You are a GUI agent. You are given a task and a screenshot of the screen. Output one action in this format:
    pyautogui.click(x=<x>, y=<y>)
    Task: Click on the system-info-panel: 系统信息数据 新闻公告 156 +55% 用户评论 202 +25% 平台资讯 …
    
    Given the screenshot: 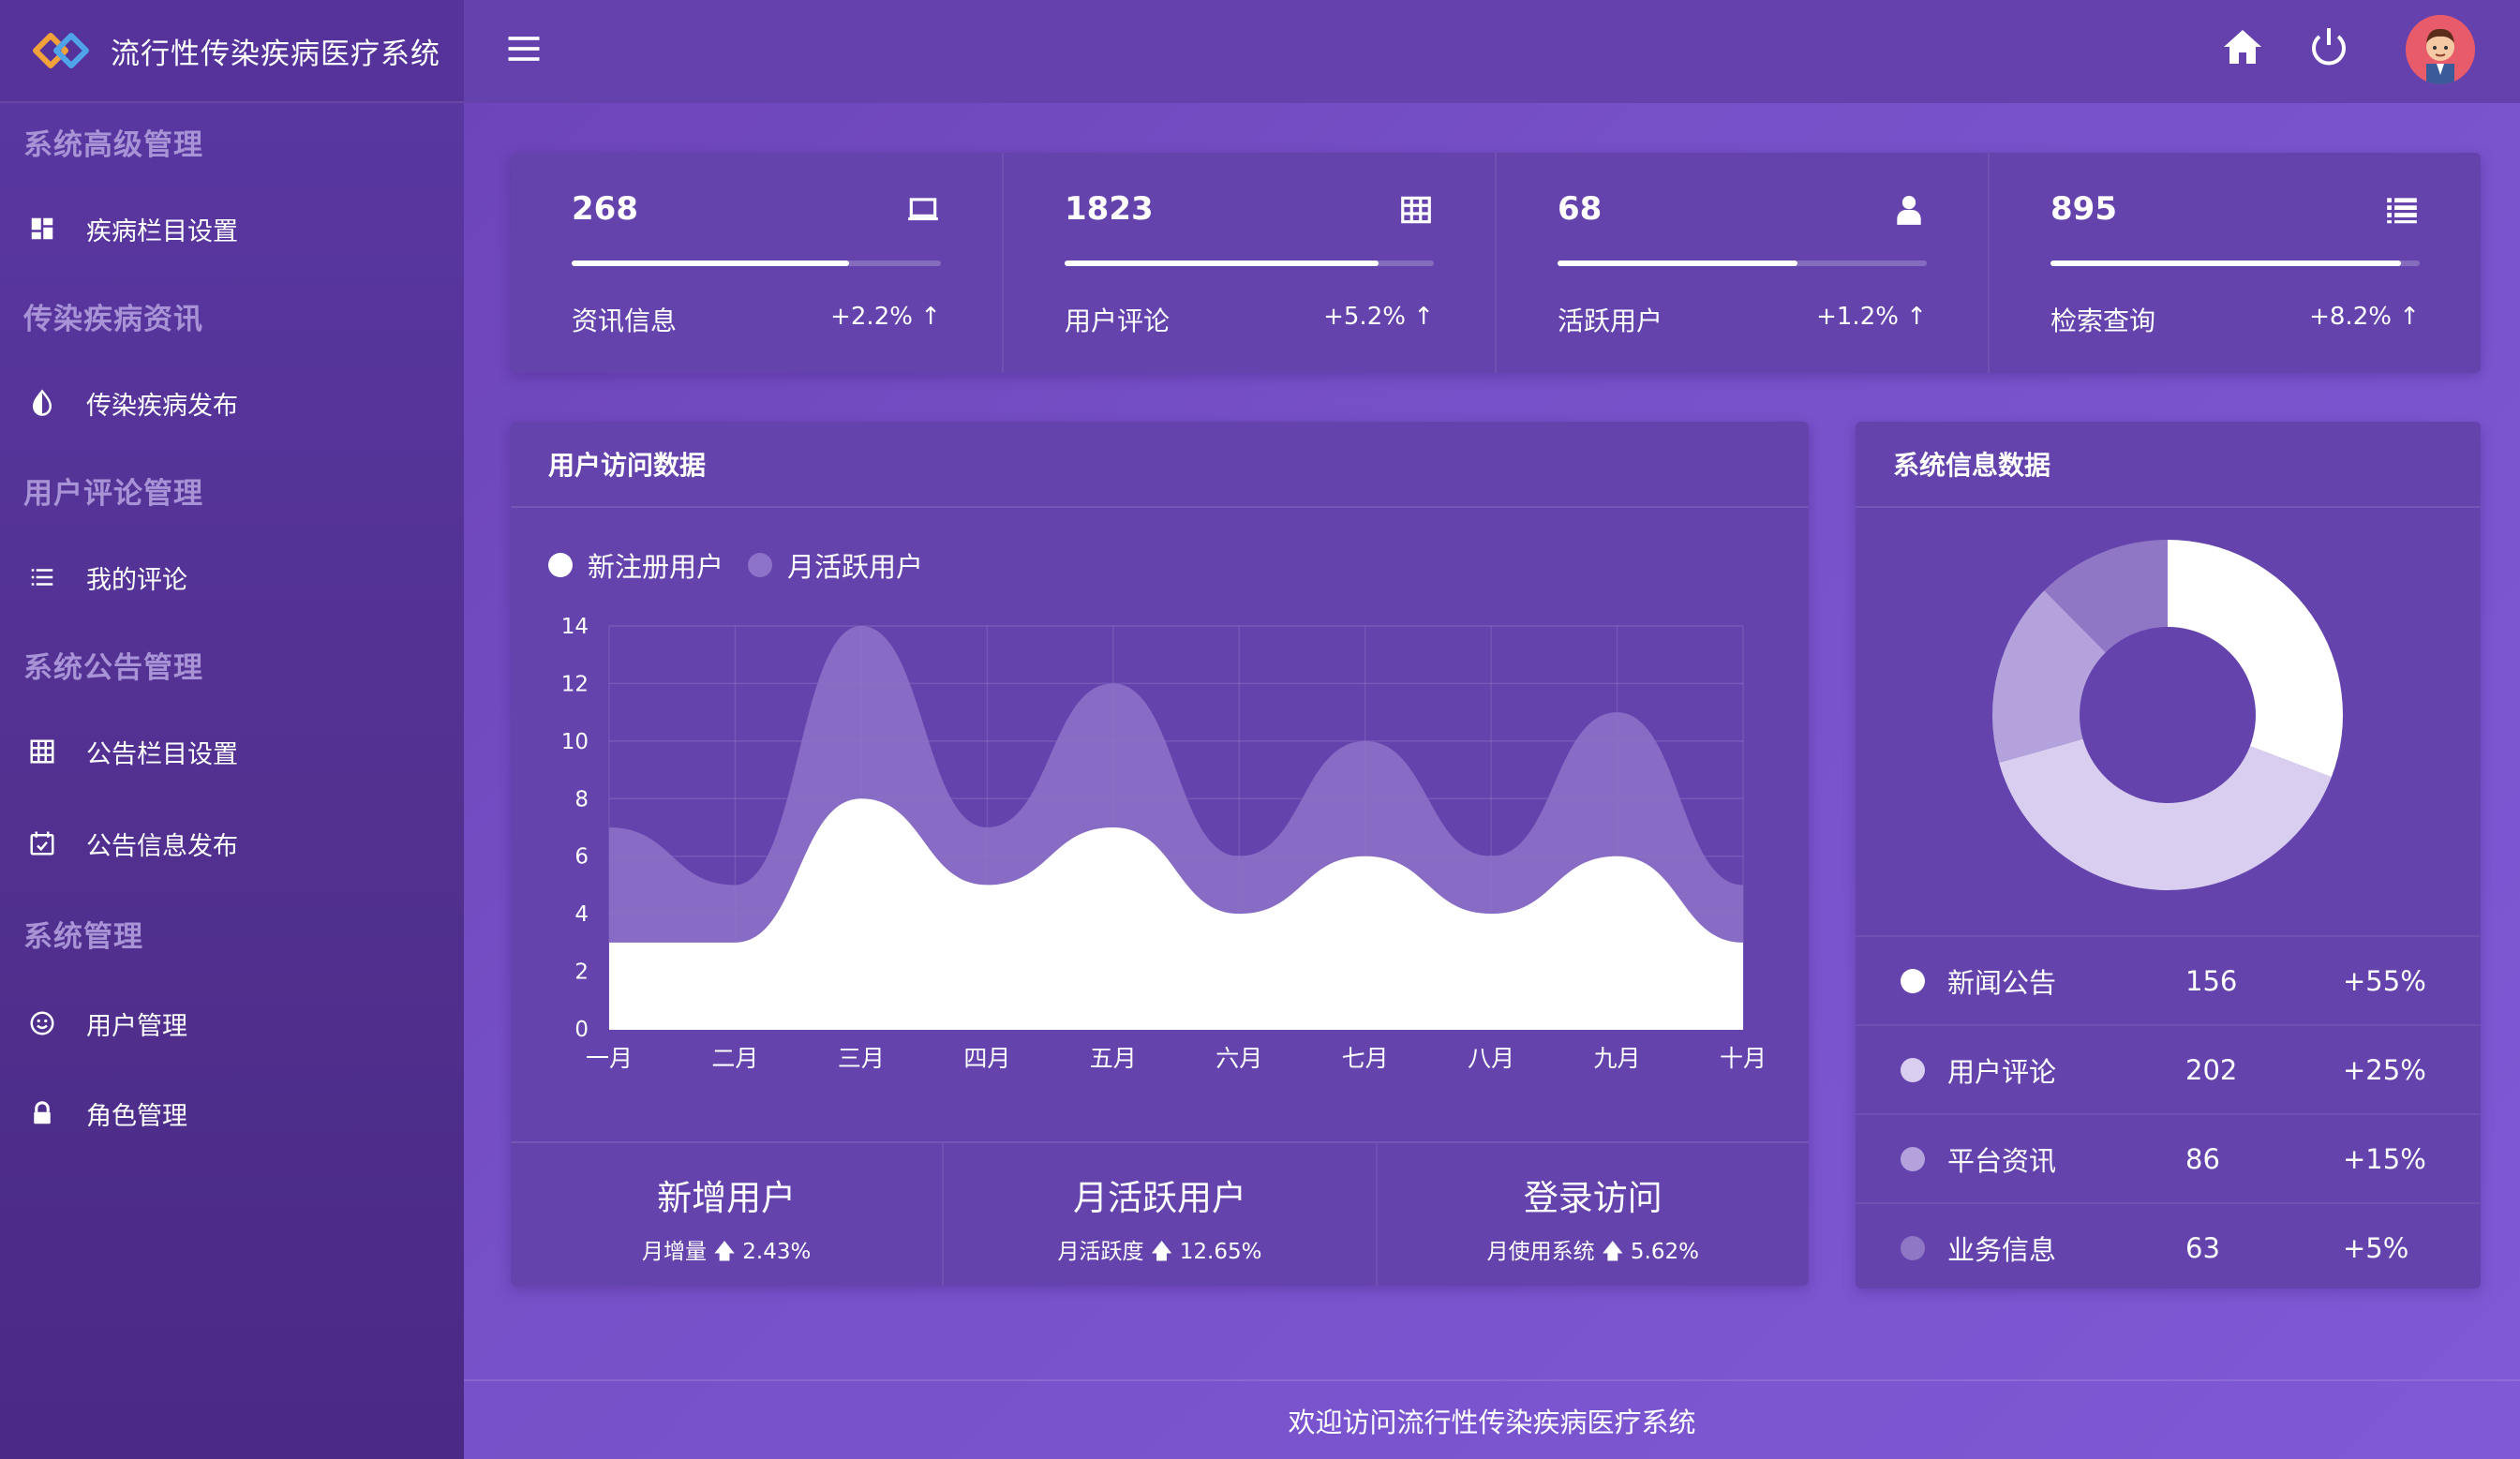 What is the action you would take?
    pyautogui.click(x=2168, y=855)
    